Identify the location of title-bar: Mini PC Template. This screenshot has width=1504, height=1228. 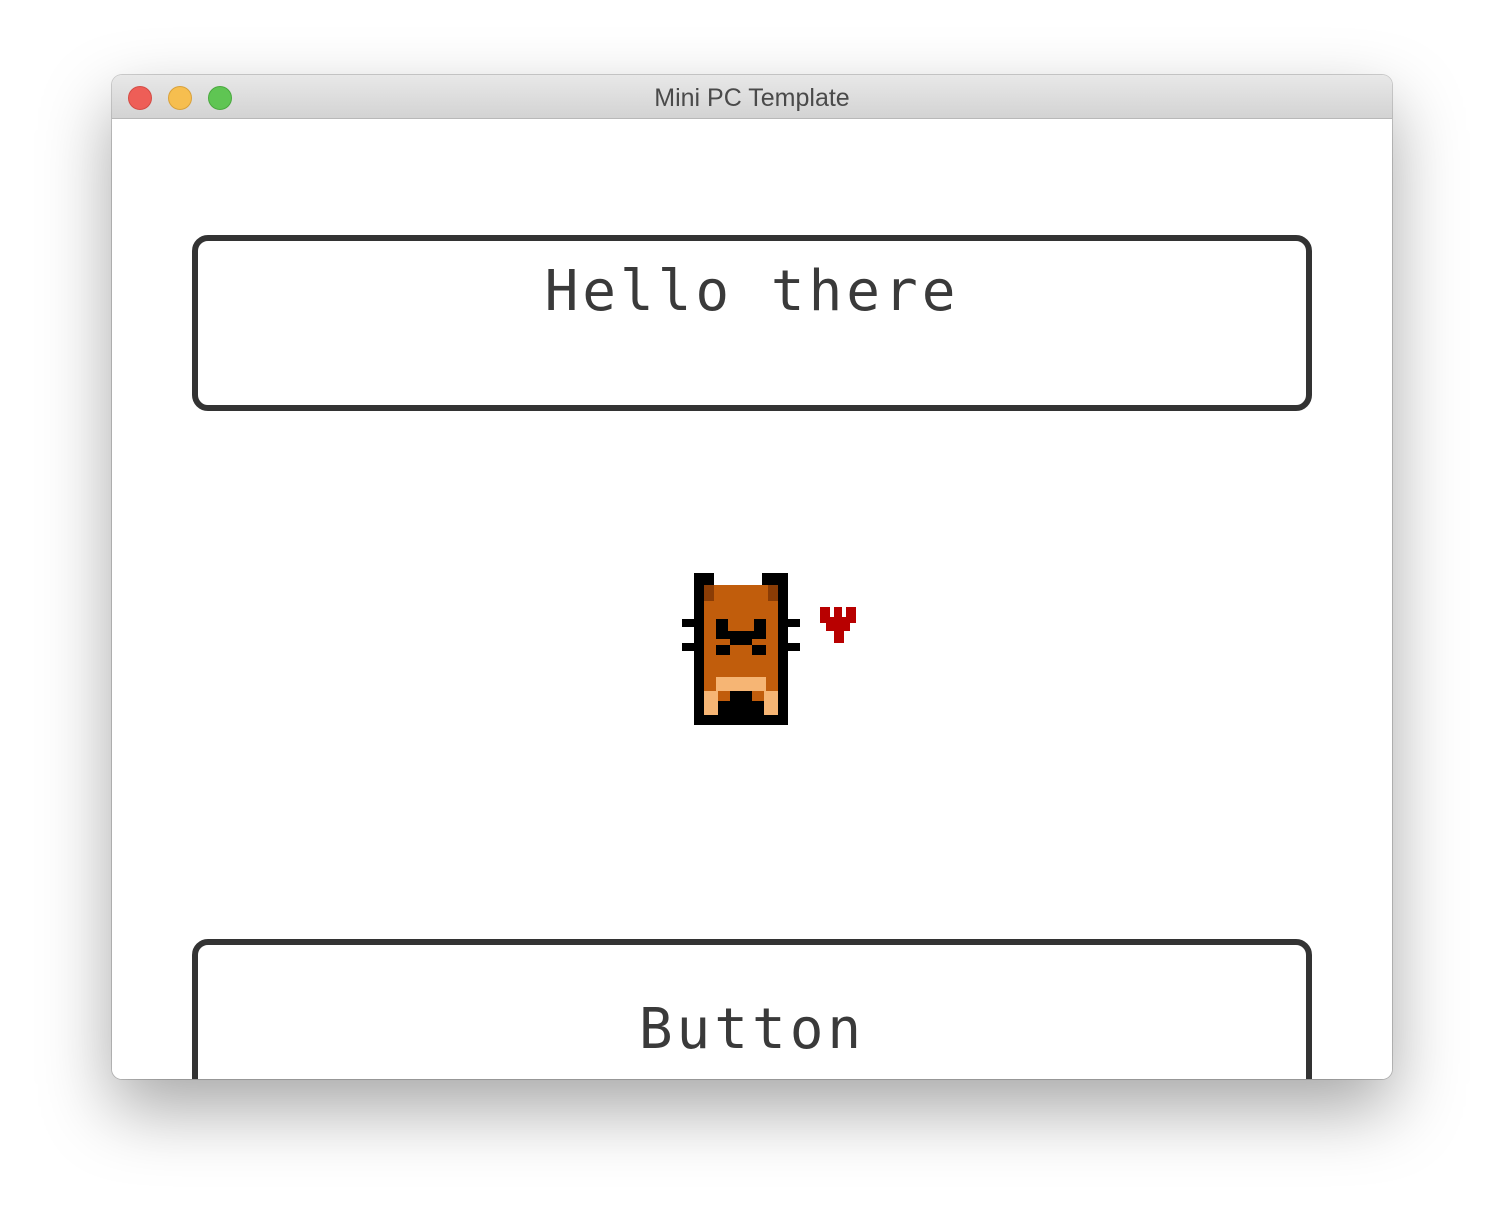
(752, 97).